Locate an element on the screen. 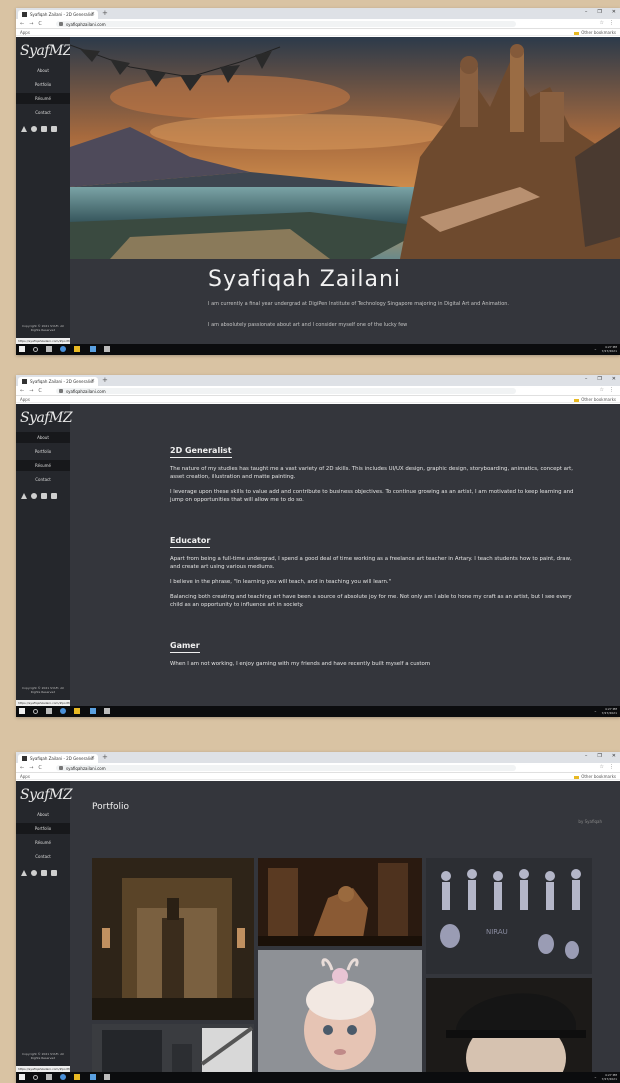 This screenshot has width=620, height=1083. gallery-item-character-sheet: NIRAU is located at coordinates (509, 916).